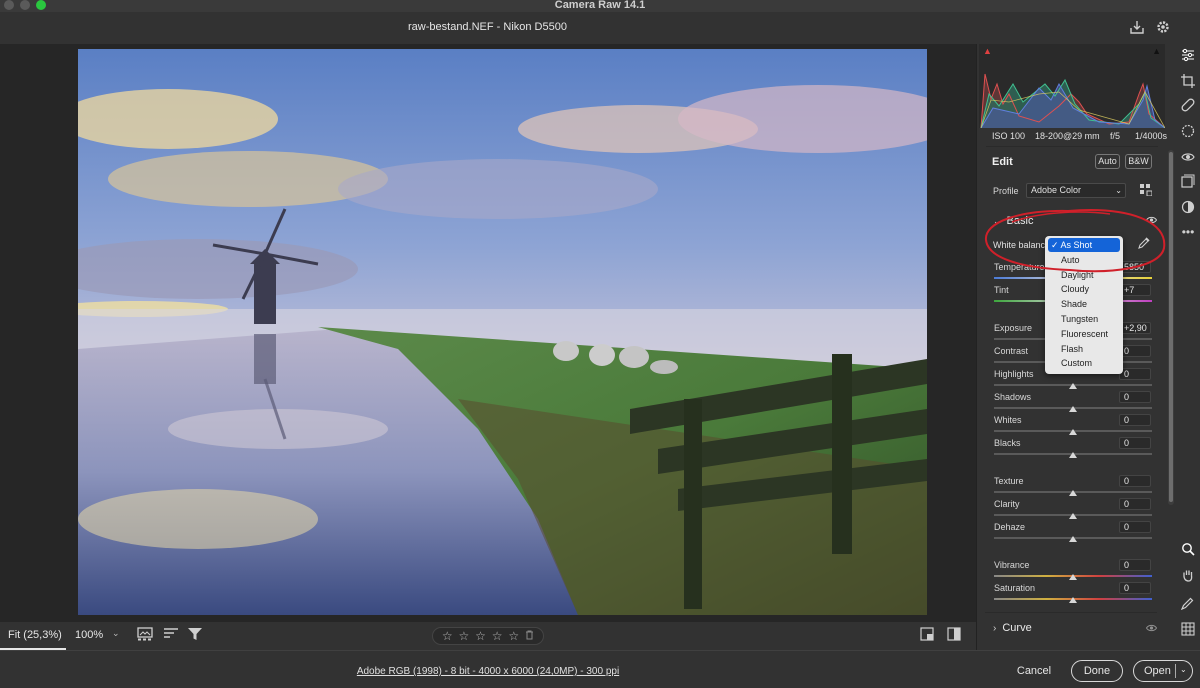 Image resolution: width=1200 pixels, height=688 pixels. What do you see at coordinates (1188, 160) in the screenshot?
I see `red-eye-icon` at bounding box center [1188, 160].